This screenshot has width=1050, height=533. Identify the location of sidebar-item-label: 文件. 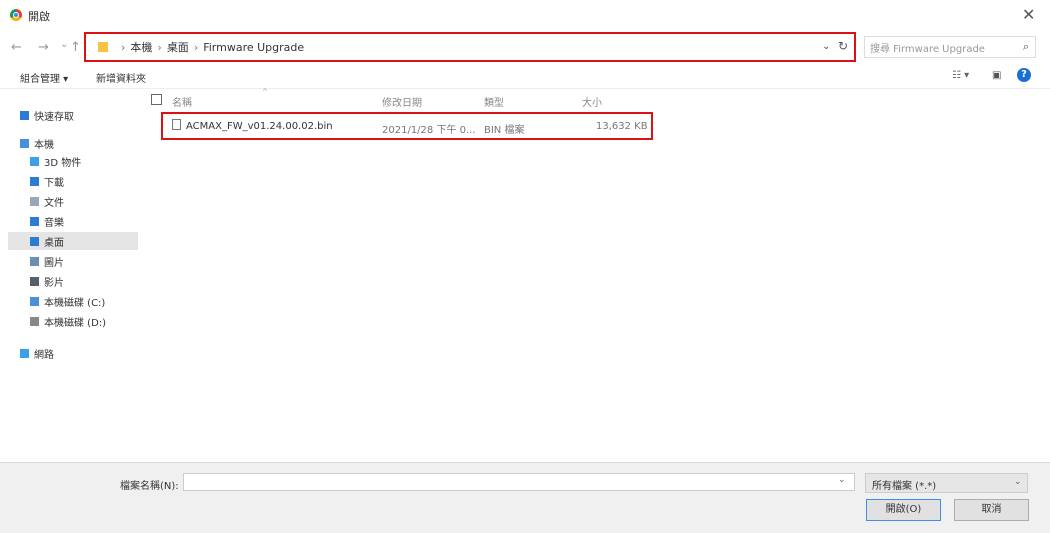
(54, 203).